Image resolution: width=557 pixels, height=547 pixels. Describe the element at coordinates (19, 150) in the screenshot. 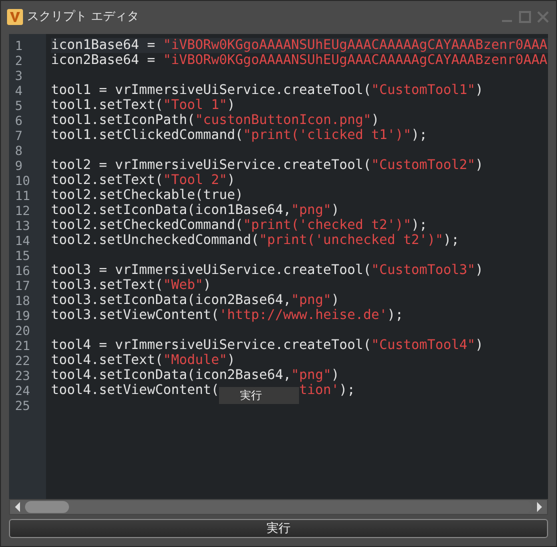

I see `line-number: 8` at that location.